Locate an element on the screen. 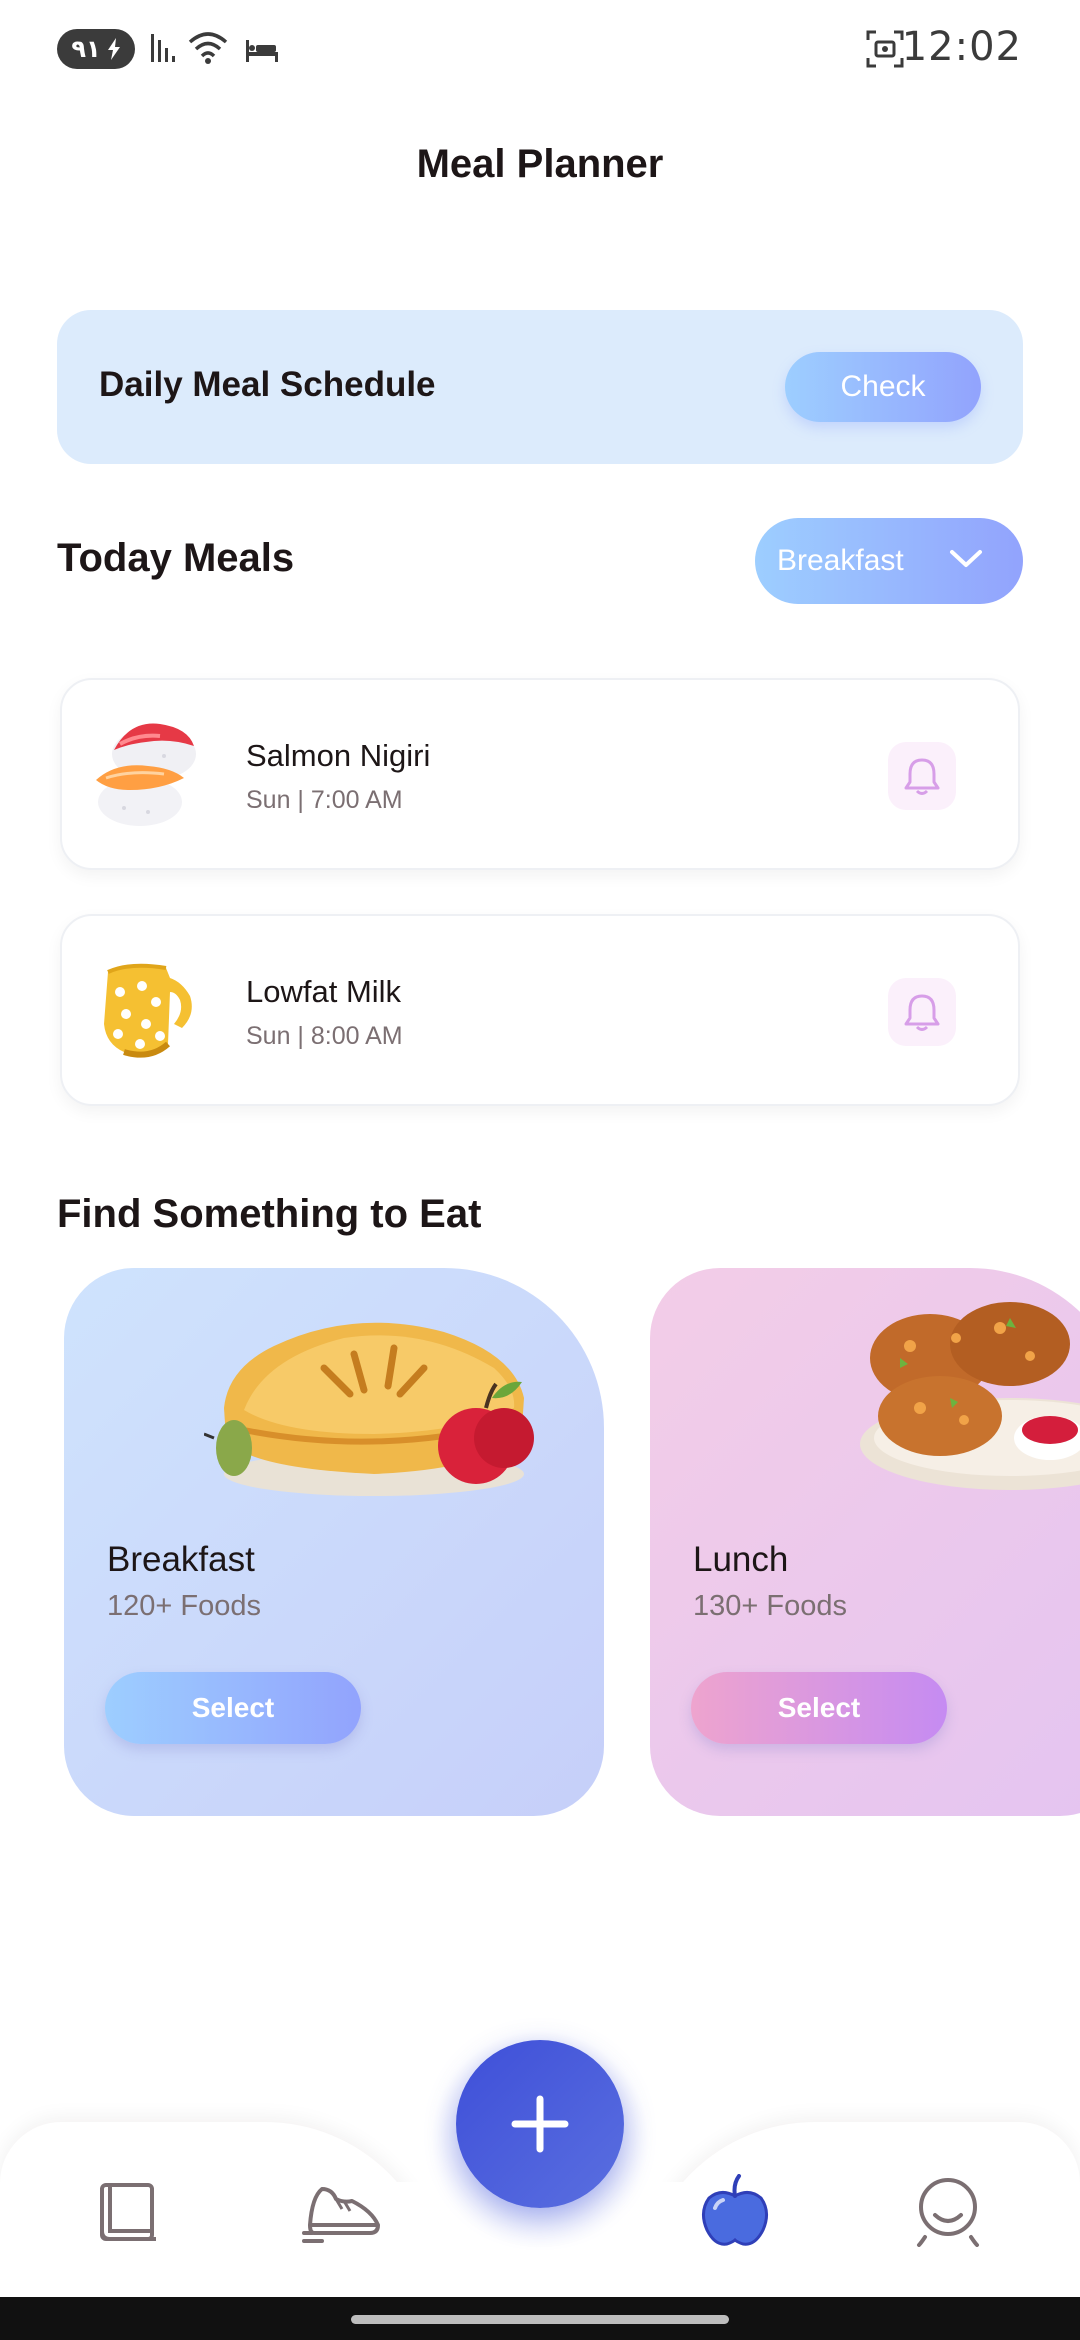 The image size is (1080, 2340). add-button is located at coordinates (540, 2124).